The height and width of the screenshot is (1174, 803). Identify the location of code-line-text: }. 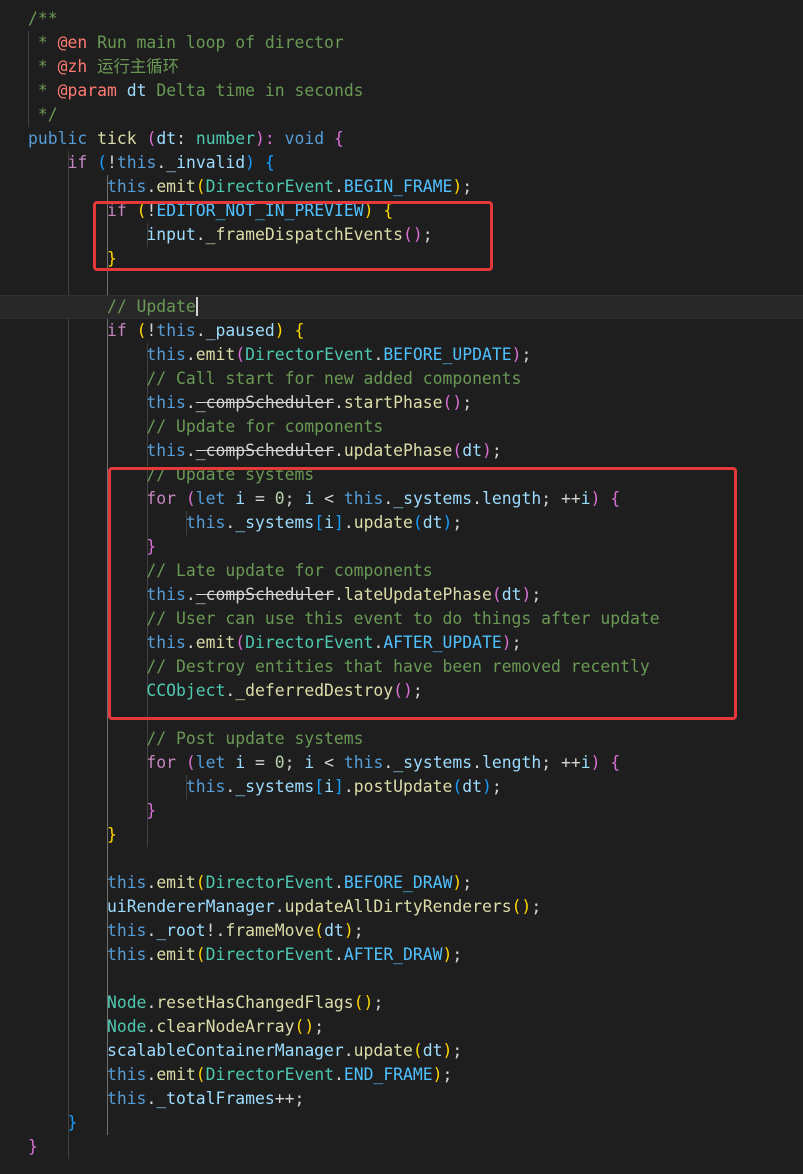
(52, 1123).